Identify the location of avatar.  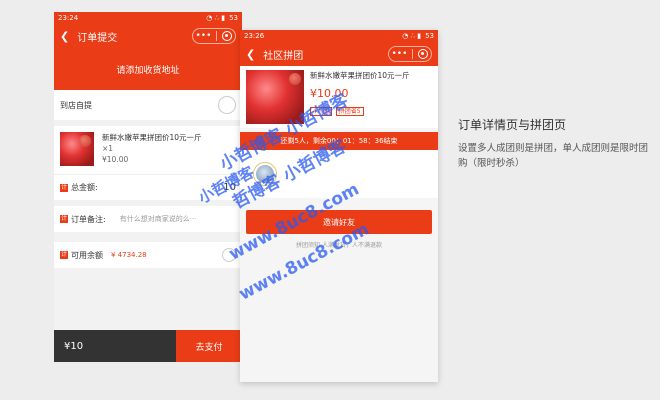
(265, 174).